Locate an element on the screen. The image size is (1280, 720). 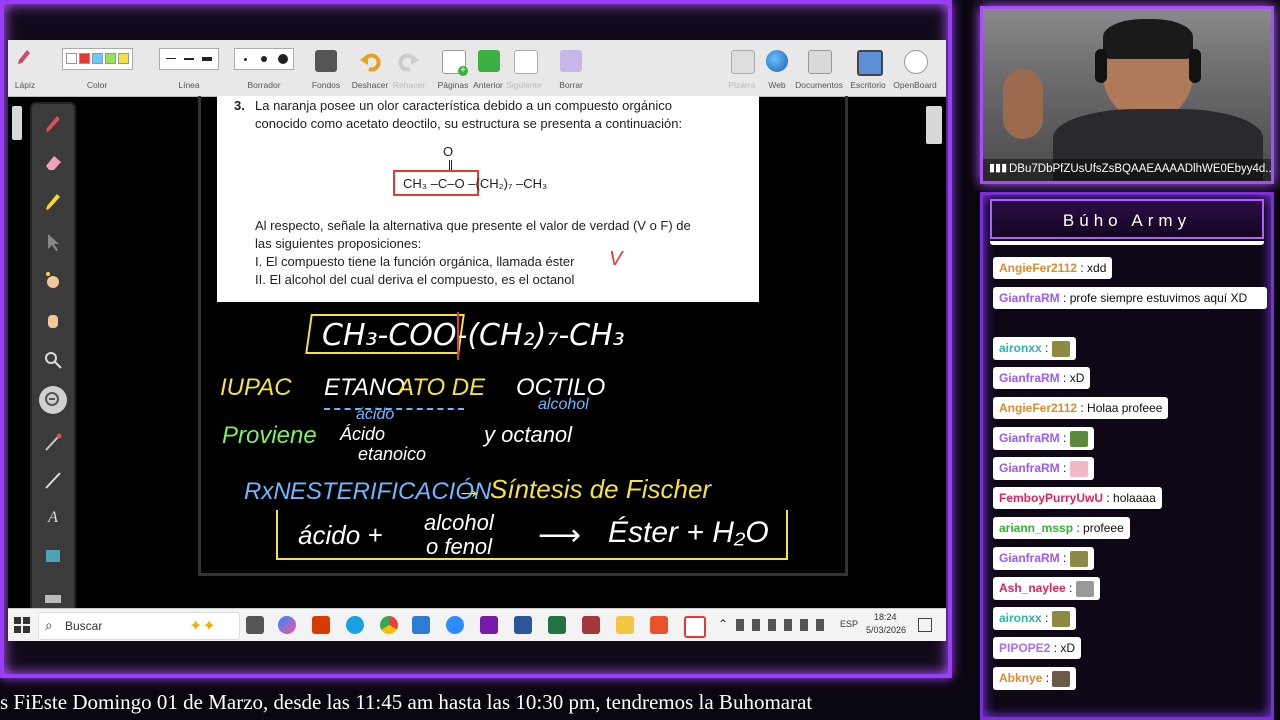
taskbar-search-box: ⌕ Buscar ✦✦ is located at coordinates (139, 626).